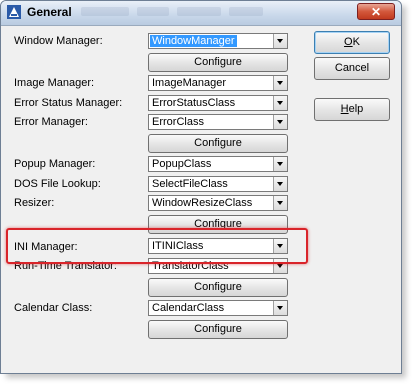 The image size is (418, 388). I want to click on select-value: ImageManager, so click(189, 83).